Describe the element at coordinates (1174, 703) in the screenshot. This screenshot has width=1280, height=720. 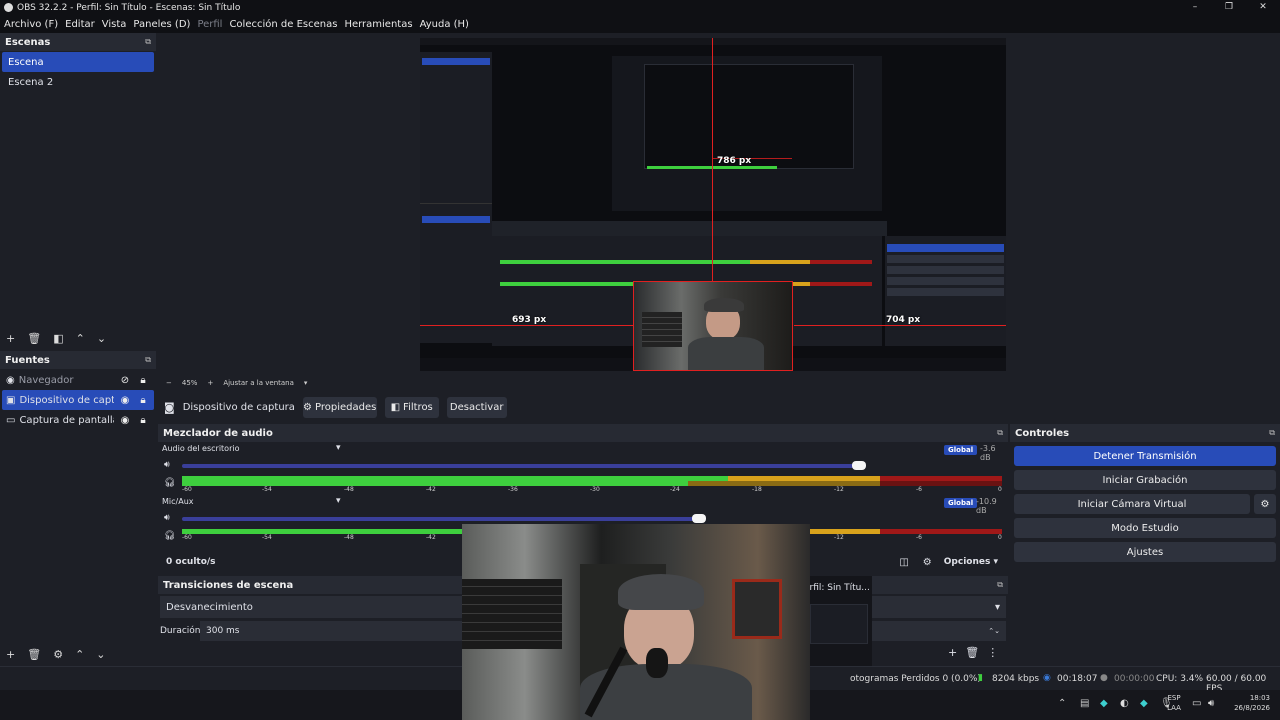
I see `language-indicator: ESP LAA` at that location.